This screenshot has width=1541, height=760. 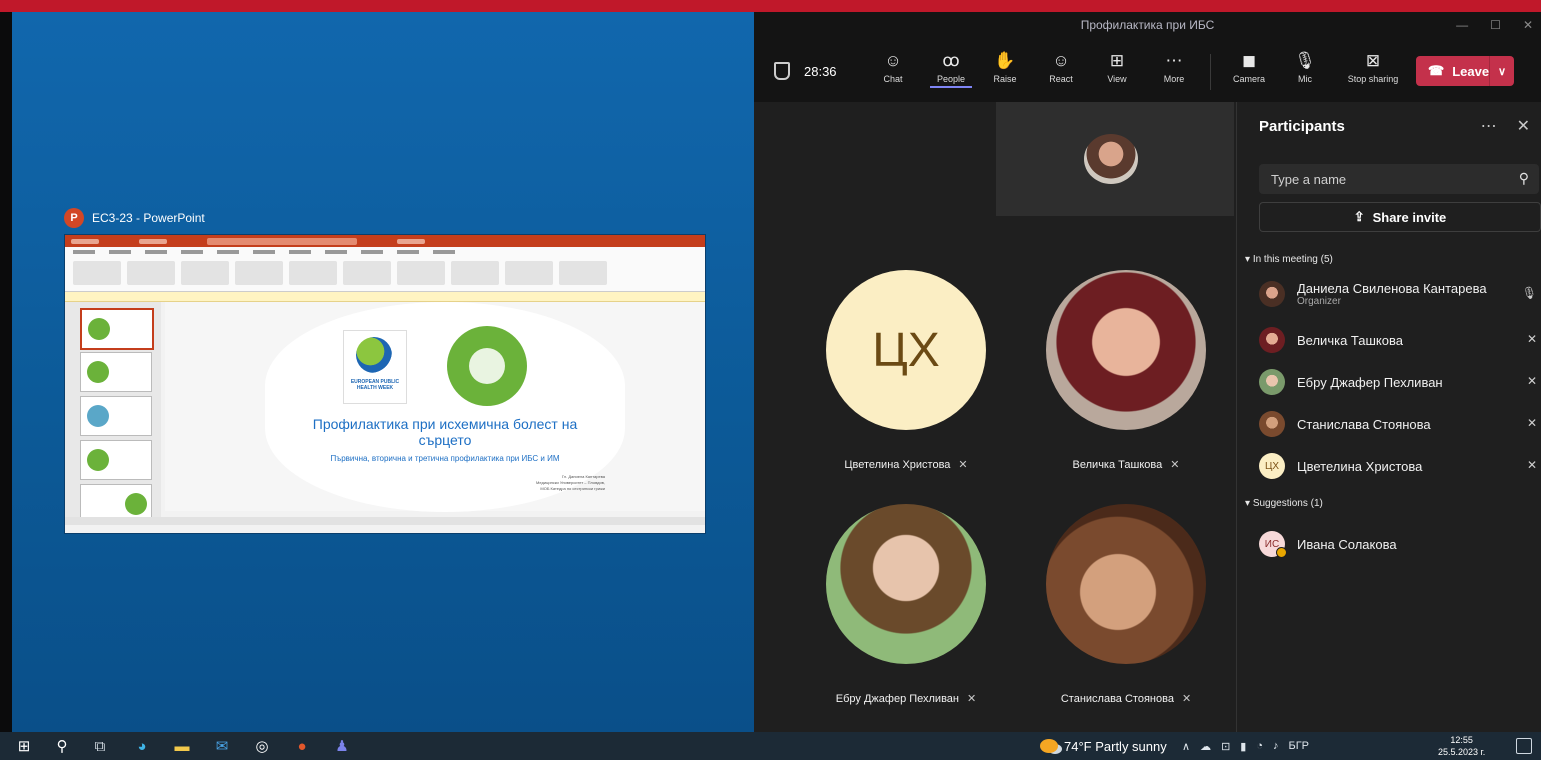 What do you see at coordinates (1259, 746) in the screenshot?
I see `wifi-icon: ◔` at bounding box center [1259, 746].